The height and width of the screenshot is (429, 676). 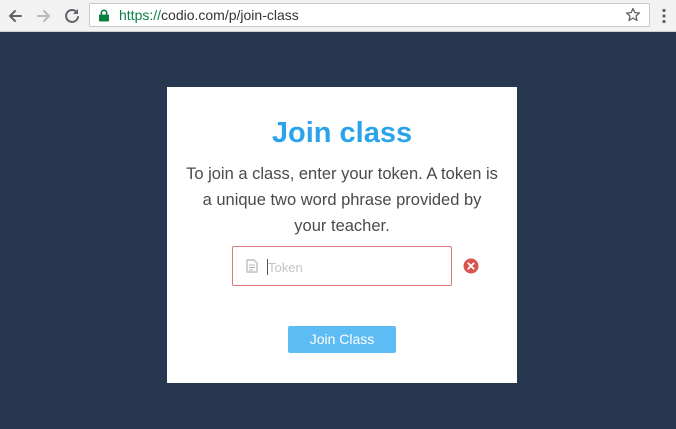 What do you see at coordinates (230, 15) in the screenshot?
I see `url-path: codio.com/p/join-class` at bounding box center [230, 15].